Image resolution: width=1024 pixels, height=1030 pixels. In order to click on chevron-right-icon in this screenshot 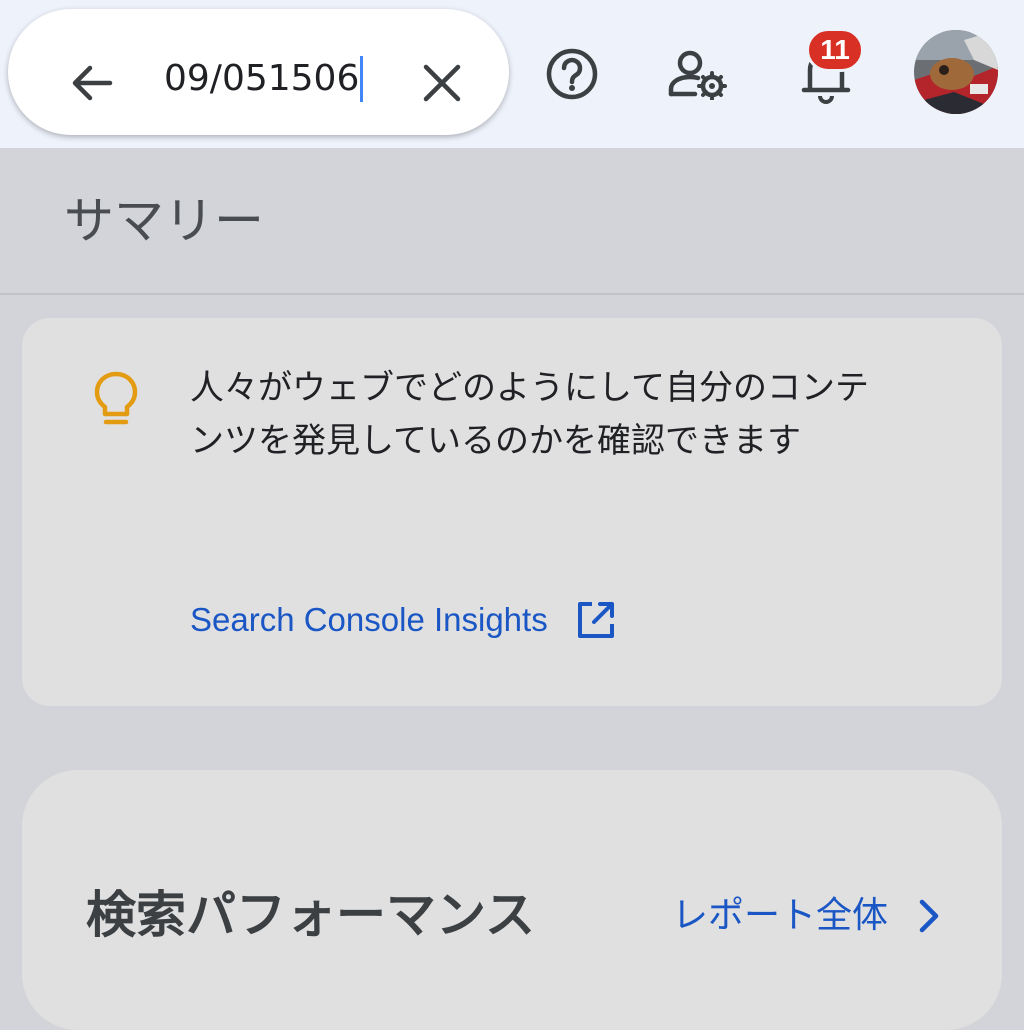, I will do `click(929, 916)`.